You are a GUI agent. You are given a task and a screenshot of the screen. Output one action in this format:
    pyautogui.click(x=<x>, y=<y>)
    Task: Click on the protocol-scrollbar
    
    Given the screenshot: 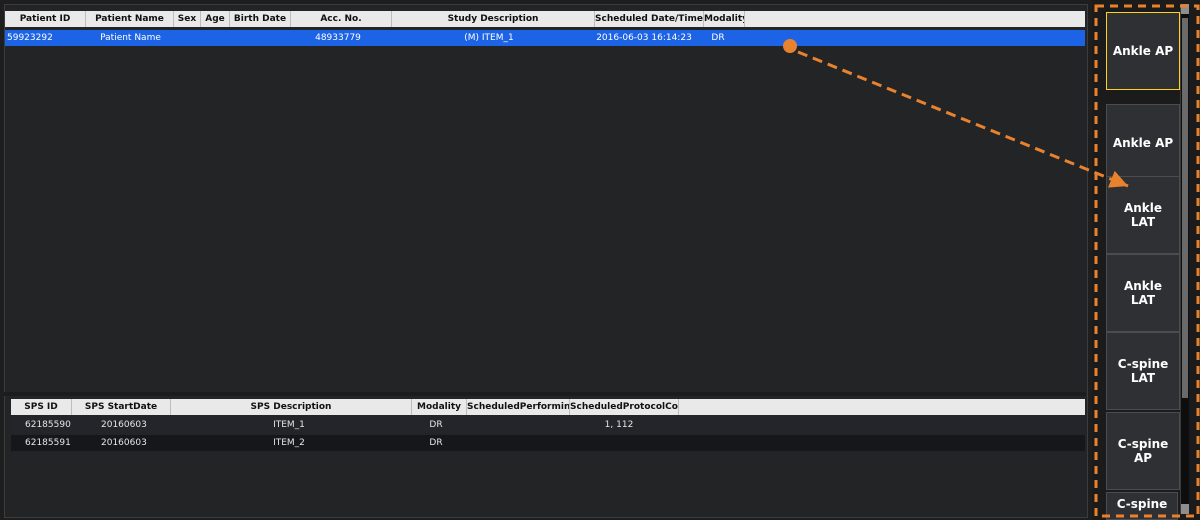 What is the action you would take?
    pyautogui.click(x=1184, y=259)
    